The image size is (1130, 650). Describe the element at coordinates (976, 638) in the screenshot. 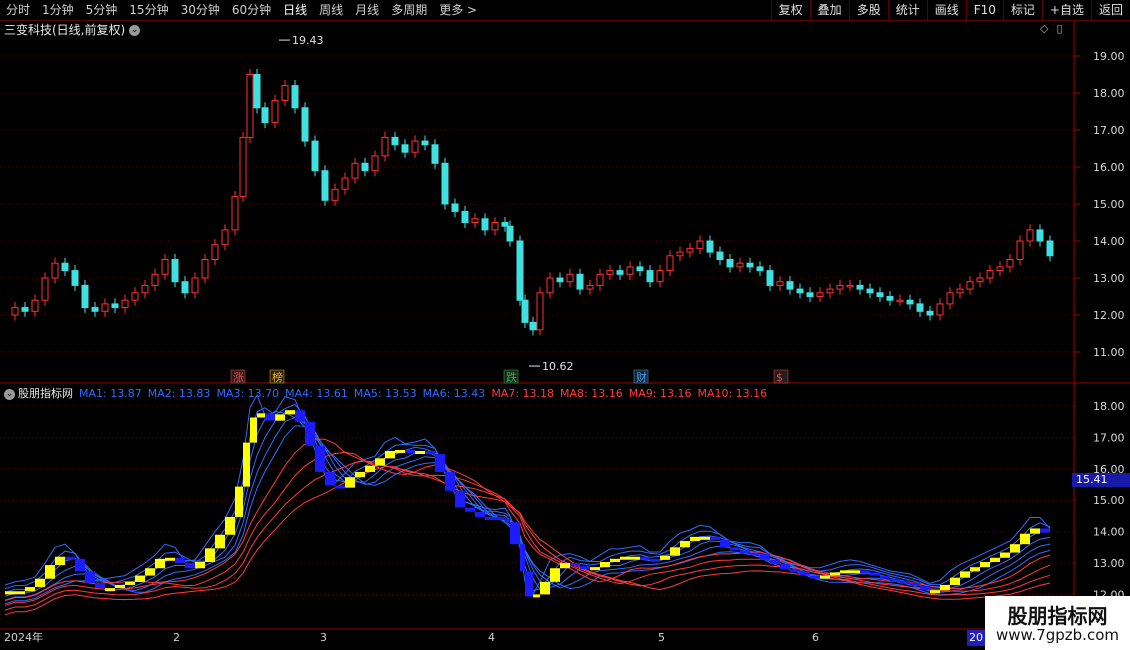

I see `current-date-box: 20` at that location.